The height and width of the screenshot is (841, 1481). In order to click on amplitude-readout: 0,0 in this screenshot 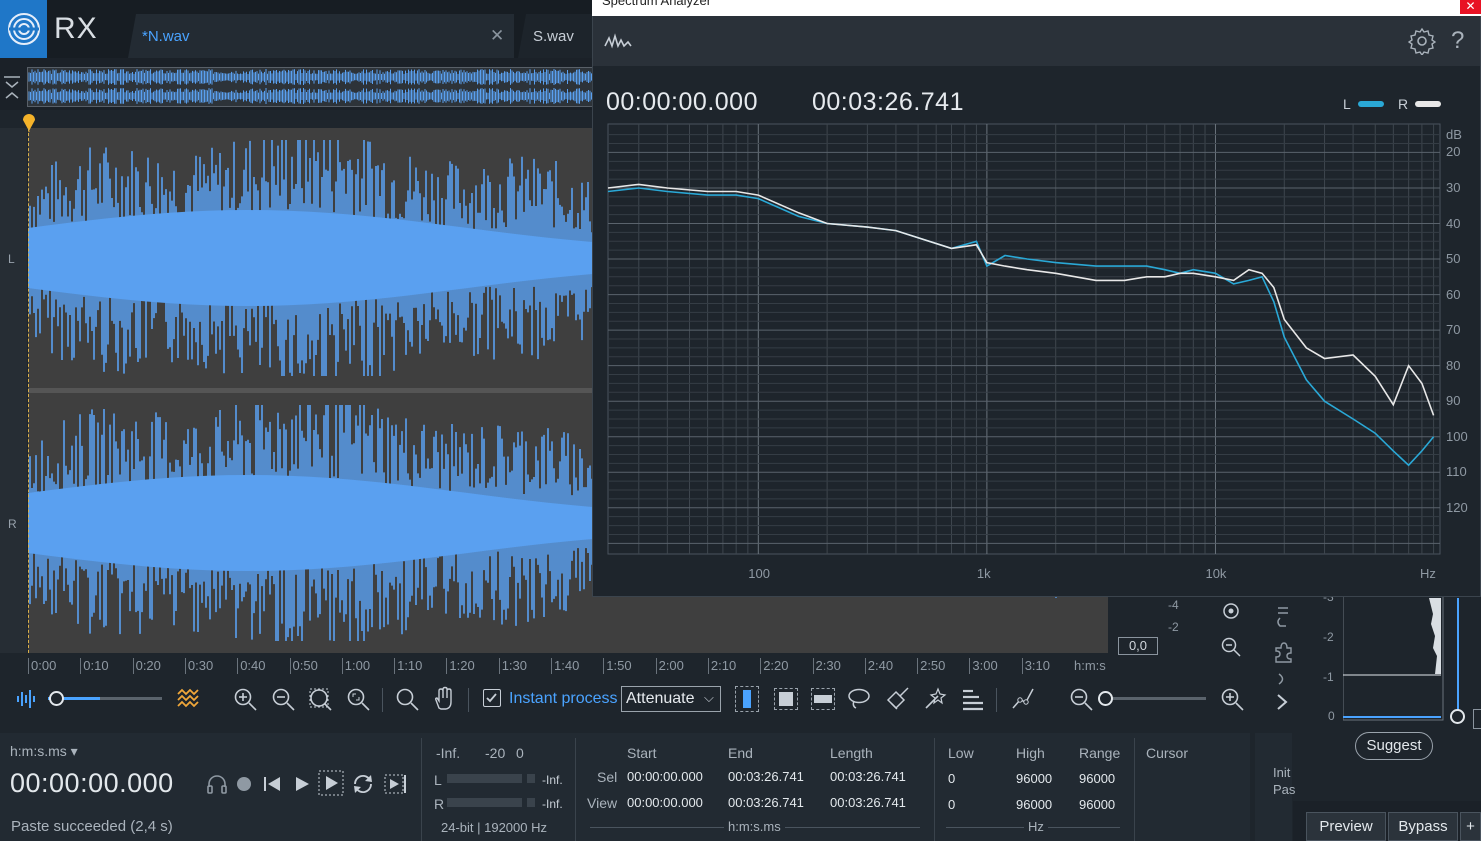, I will do `click(1138, 646)`.